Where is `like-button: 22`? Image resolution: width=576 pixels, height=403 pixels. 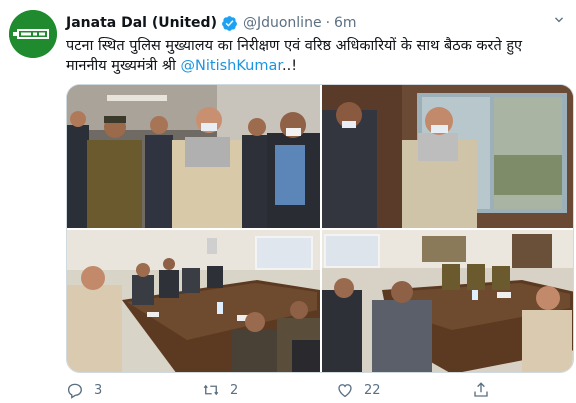
like-button: 22 is located at coordinates (358, 390).